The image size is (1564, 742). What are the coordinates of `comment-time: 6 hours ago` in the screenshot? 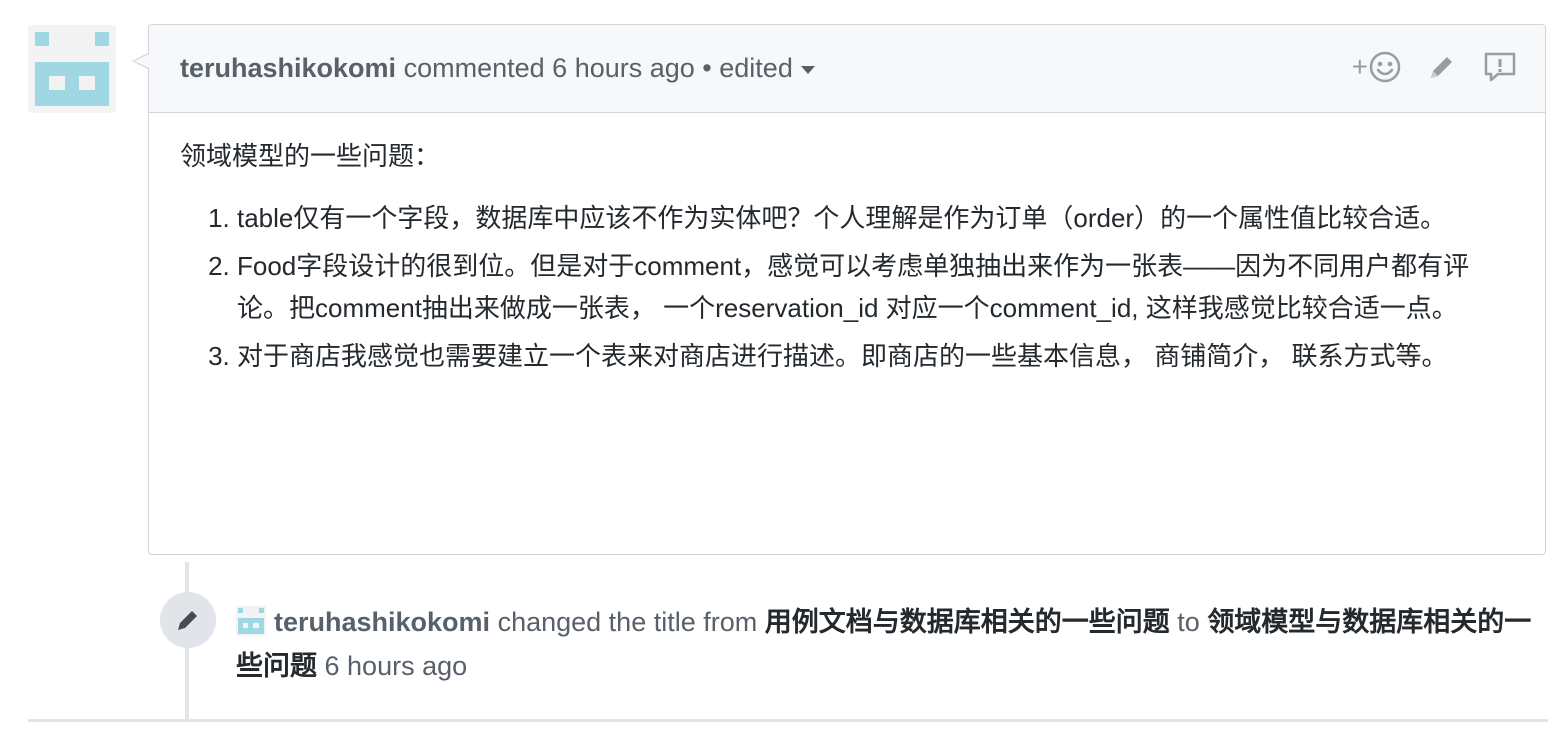 It's located at (623, 68).